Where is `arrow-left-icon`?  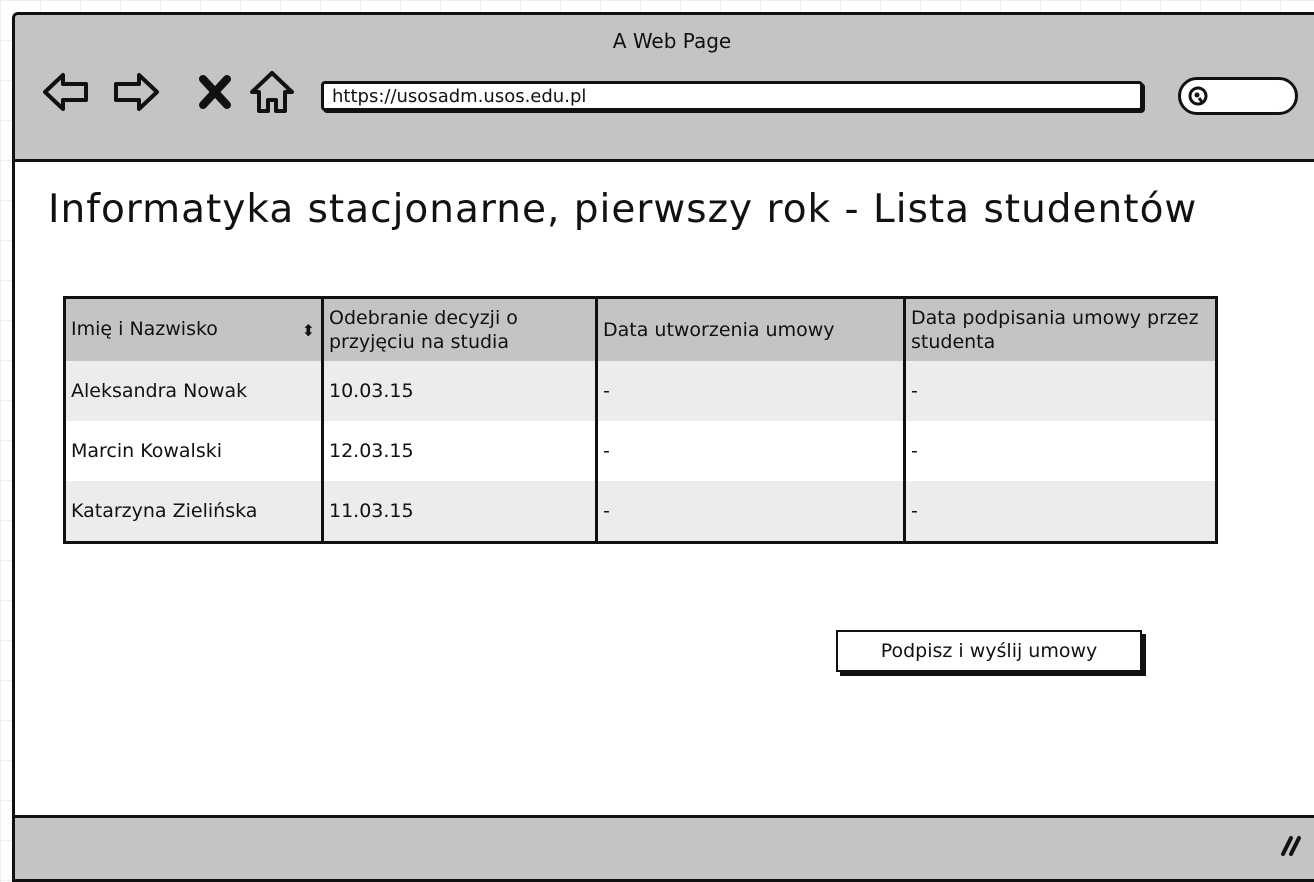 arrow-left-icon is located at coordinates (66, 92).